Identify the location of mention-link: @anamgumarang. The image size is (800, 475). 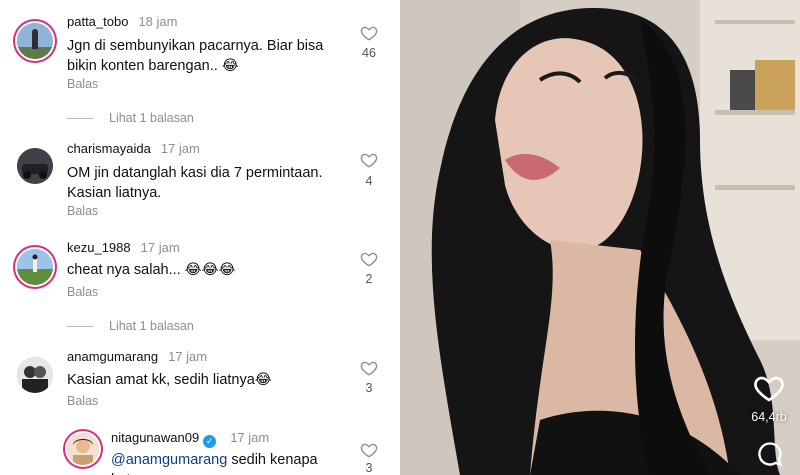
(169, 460).